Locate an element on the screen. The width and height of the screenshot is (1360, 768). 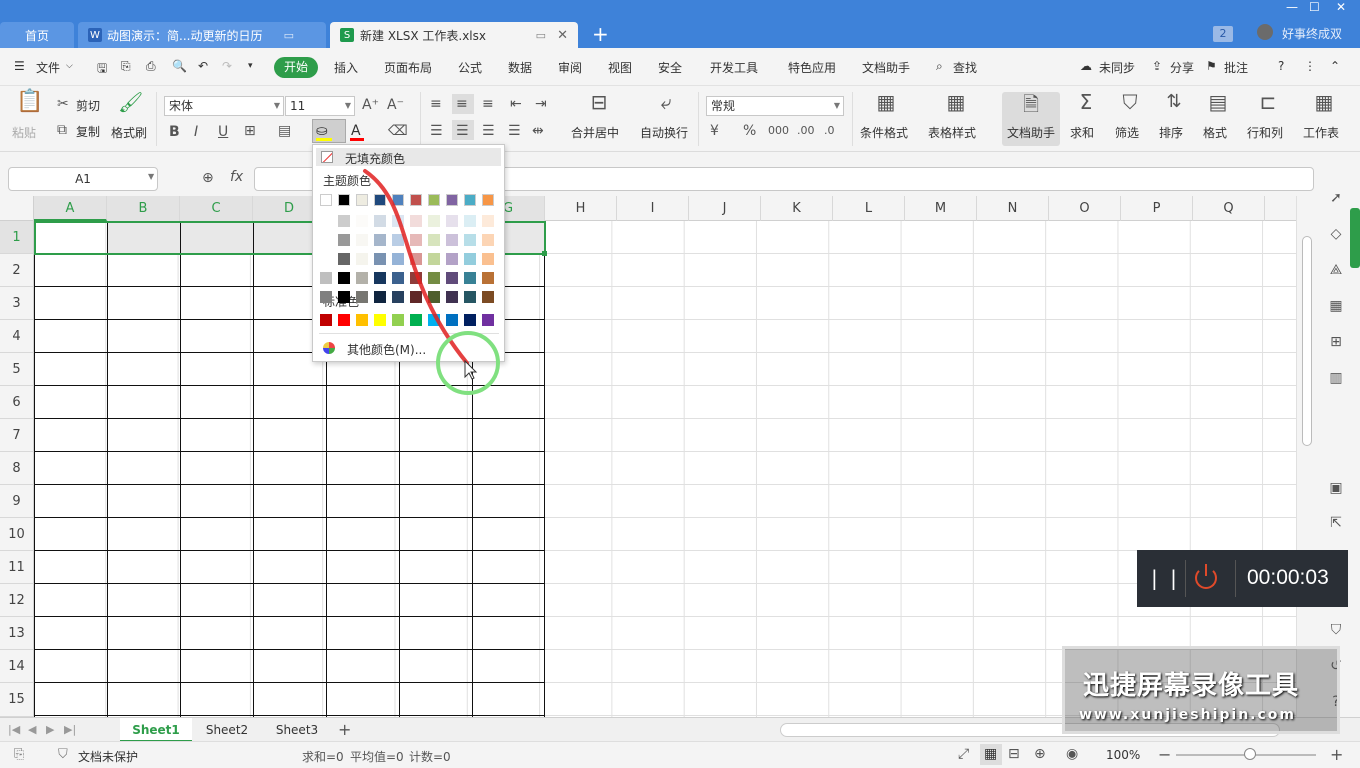
col-header-O: O is located at coordinates (1085, 208).